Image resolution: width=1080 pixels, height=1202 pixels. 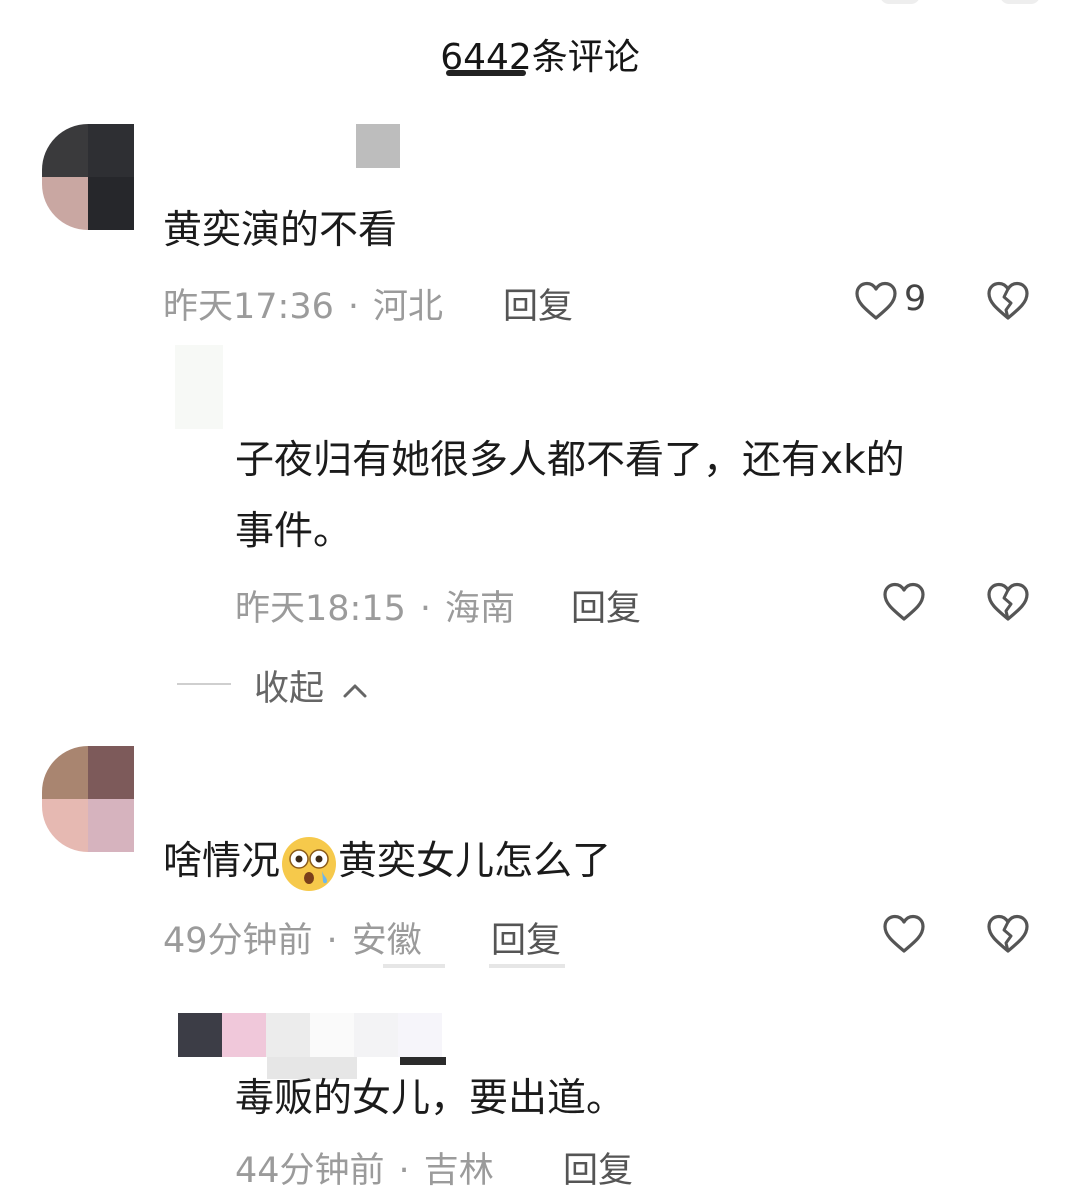 I want to click on reply-comment-text-line2: 事件。, so click(x=294, y=531).